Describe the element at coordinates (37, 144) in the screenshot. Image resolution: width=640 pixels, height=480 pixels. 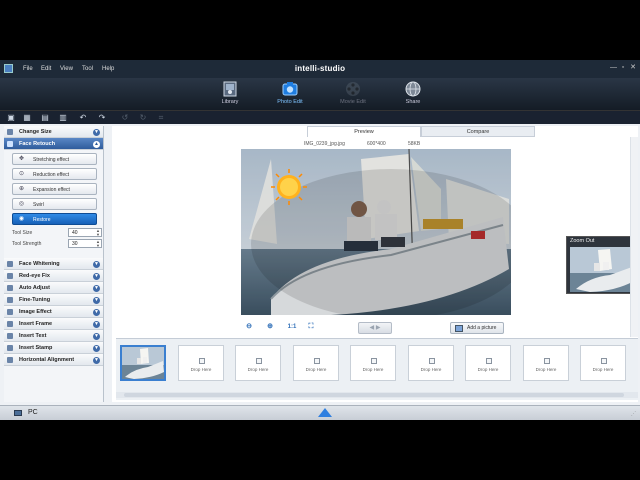
I see `section-label: Face Retouch` at that location.